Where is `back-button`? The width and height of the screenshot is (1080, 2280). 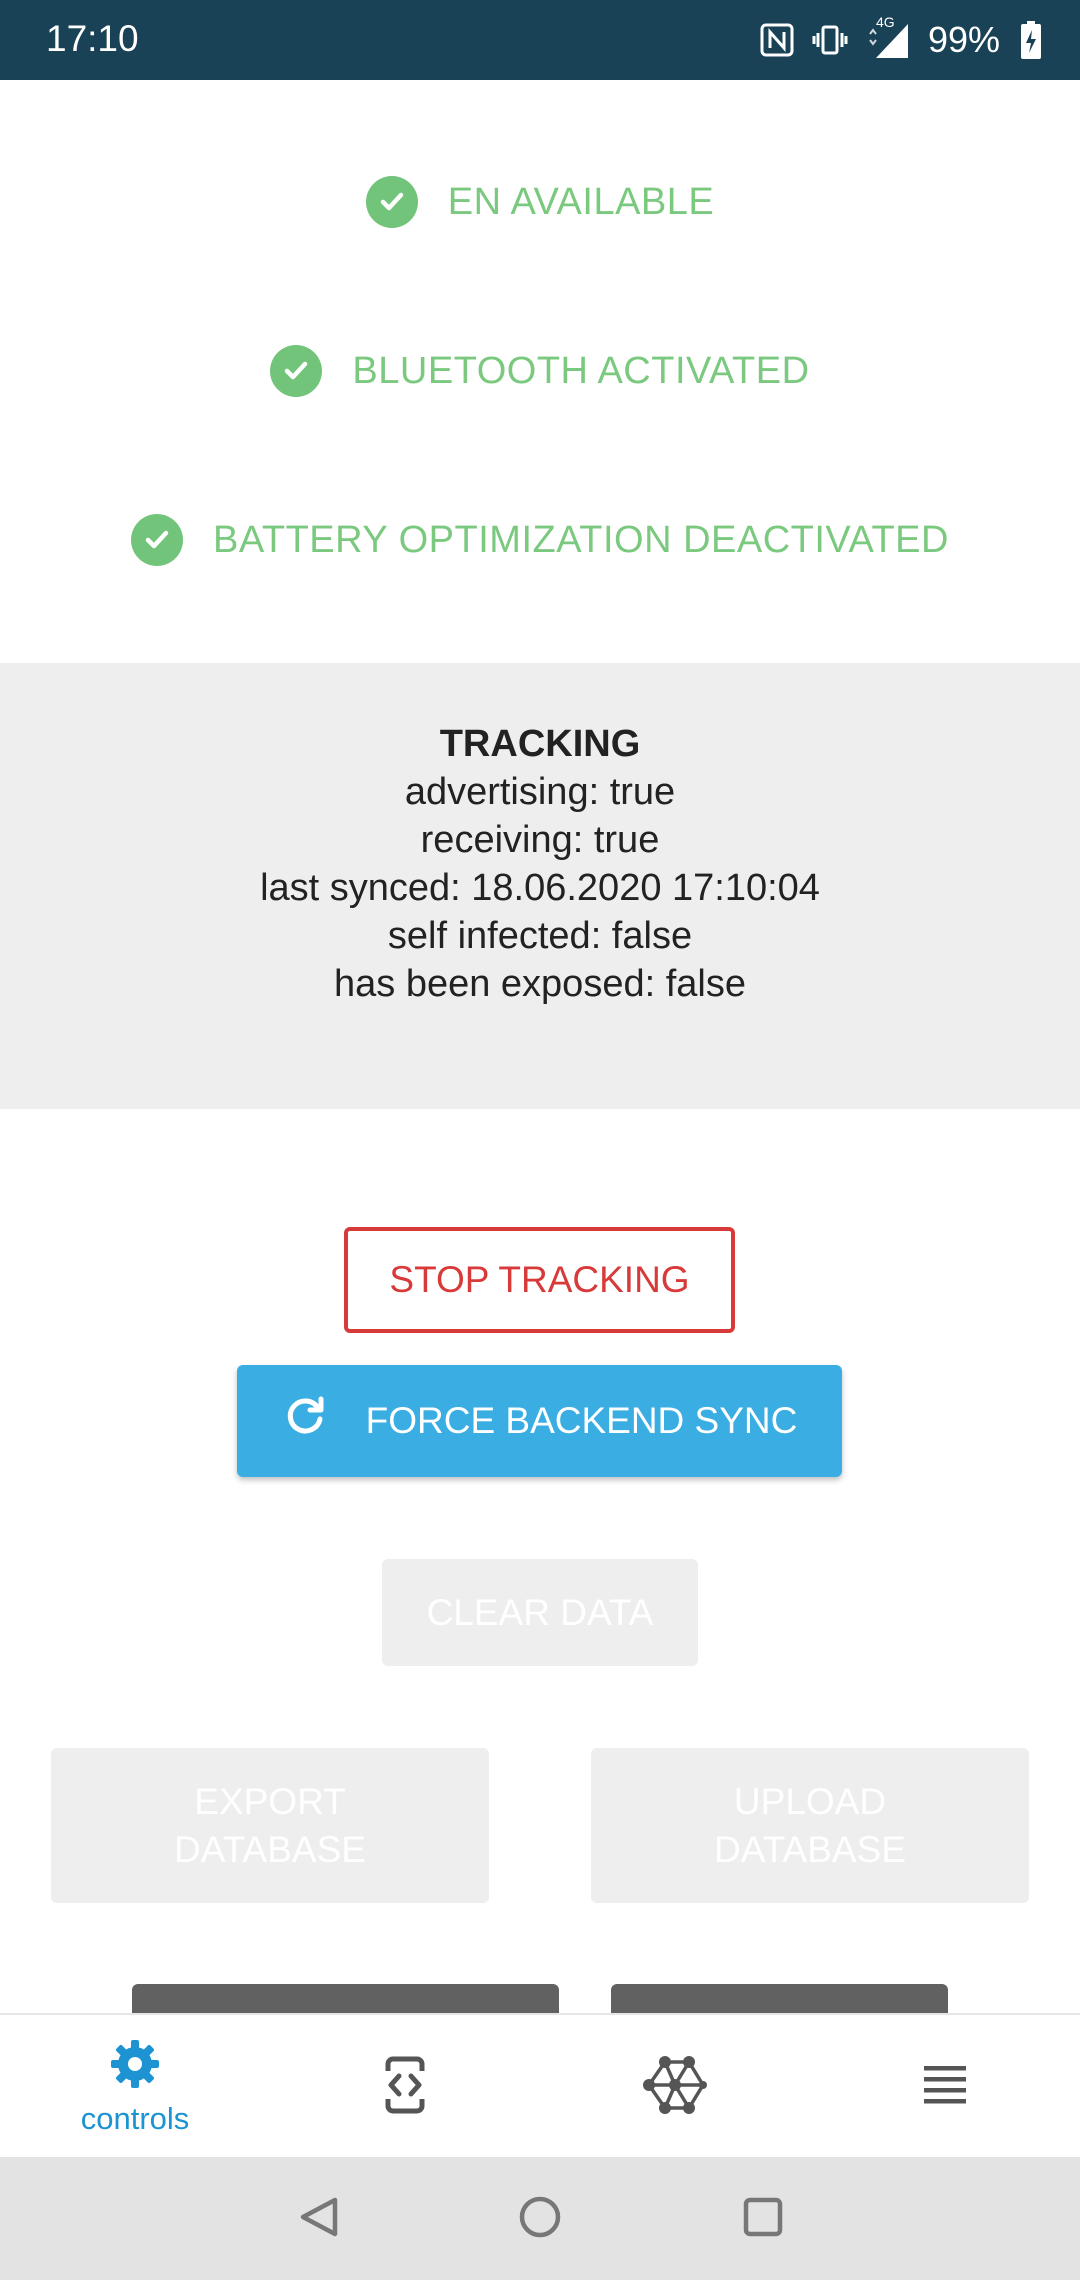
back-button is located at coordinates (318, 2219).